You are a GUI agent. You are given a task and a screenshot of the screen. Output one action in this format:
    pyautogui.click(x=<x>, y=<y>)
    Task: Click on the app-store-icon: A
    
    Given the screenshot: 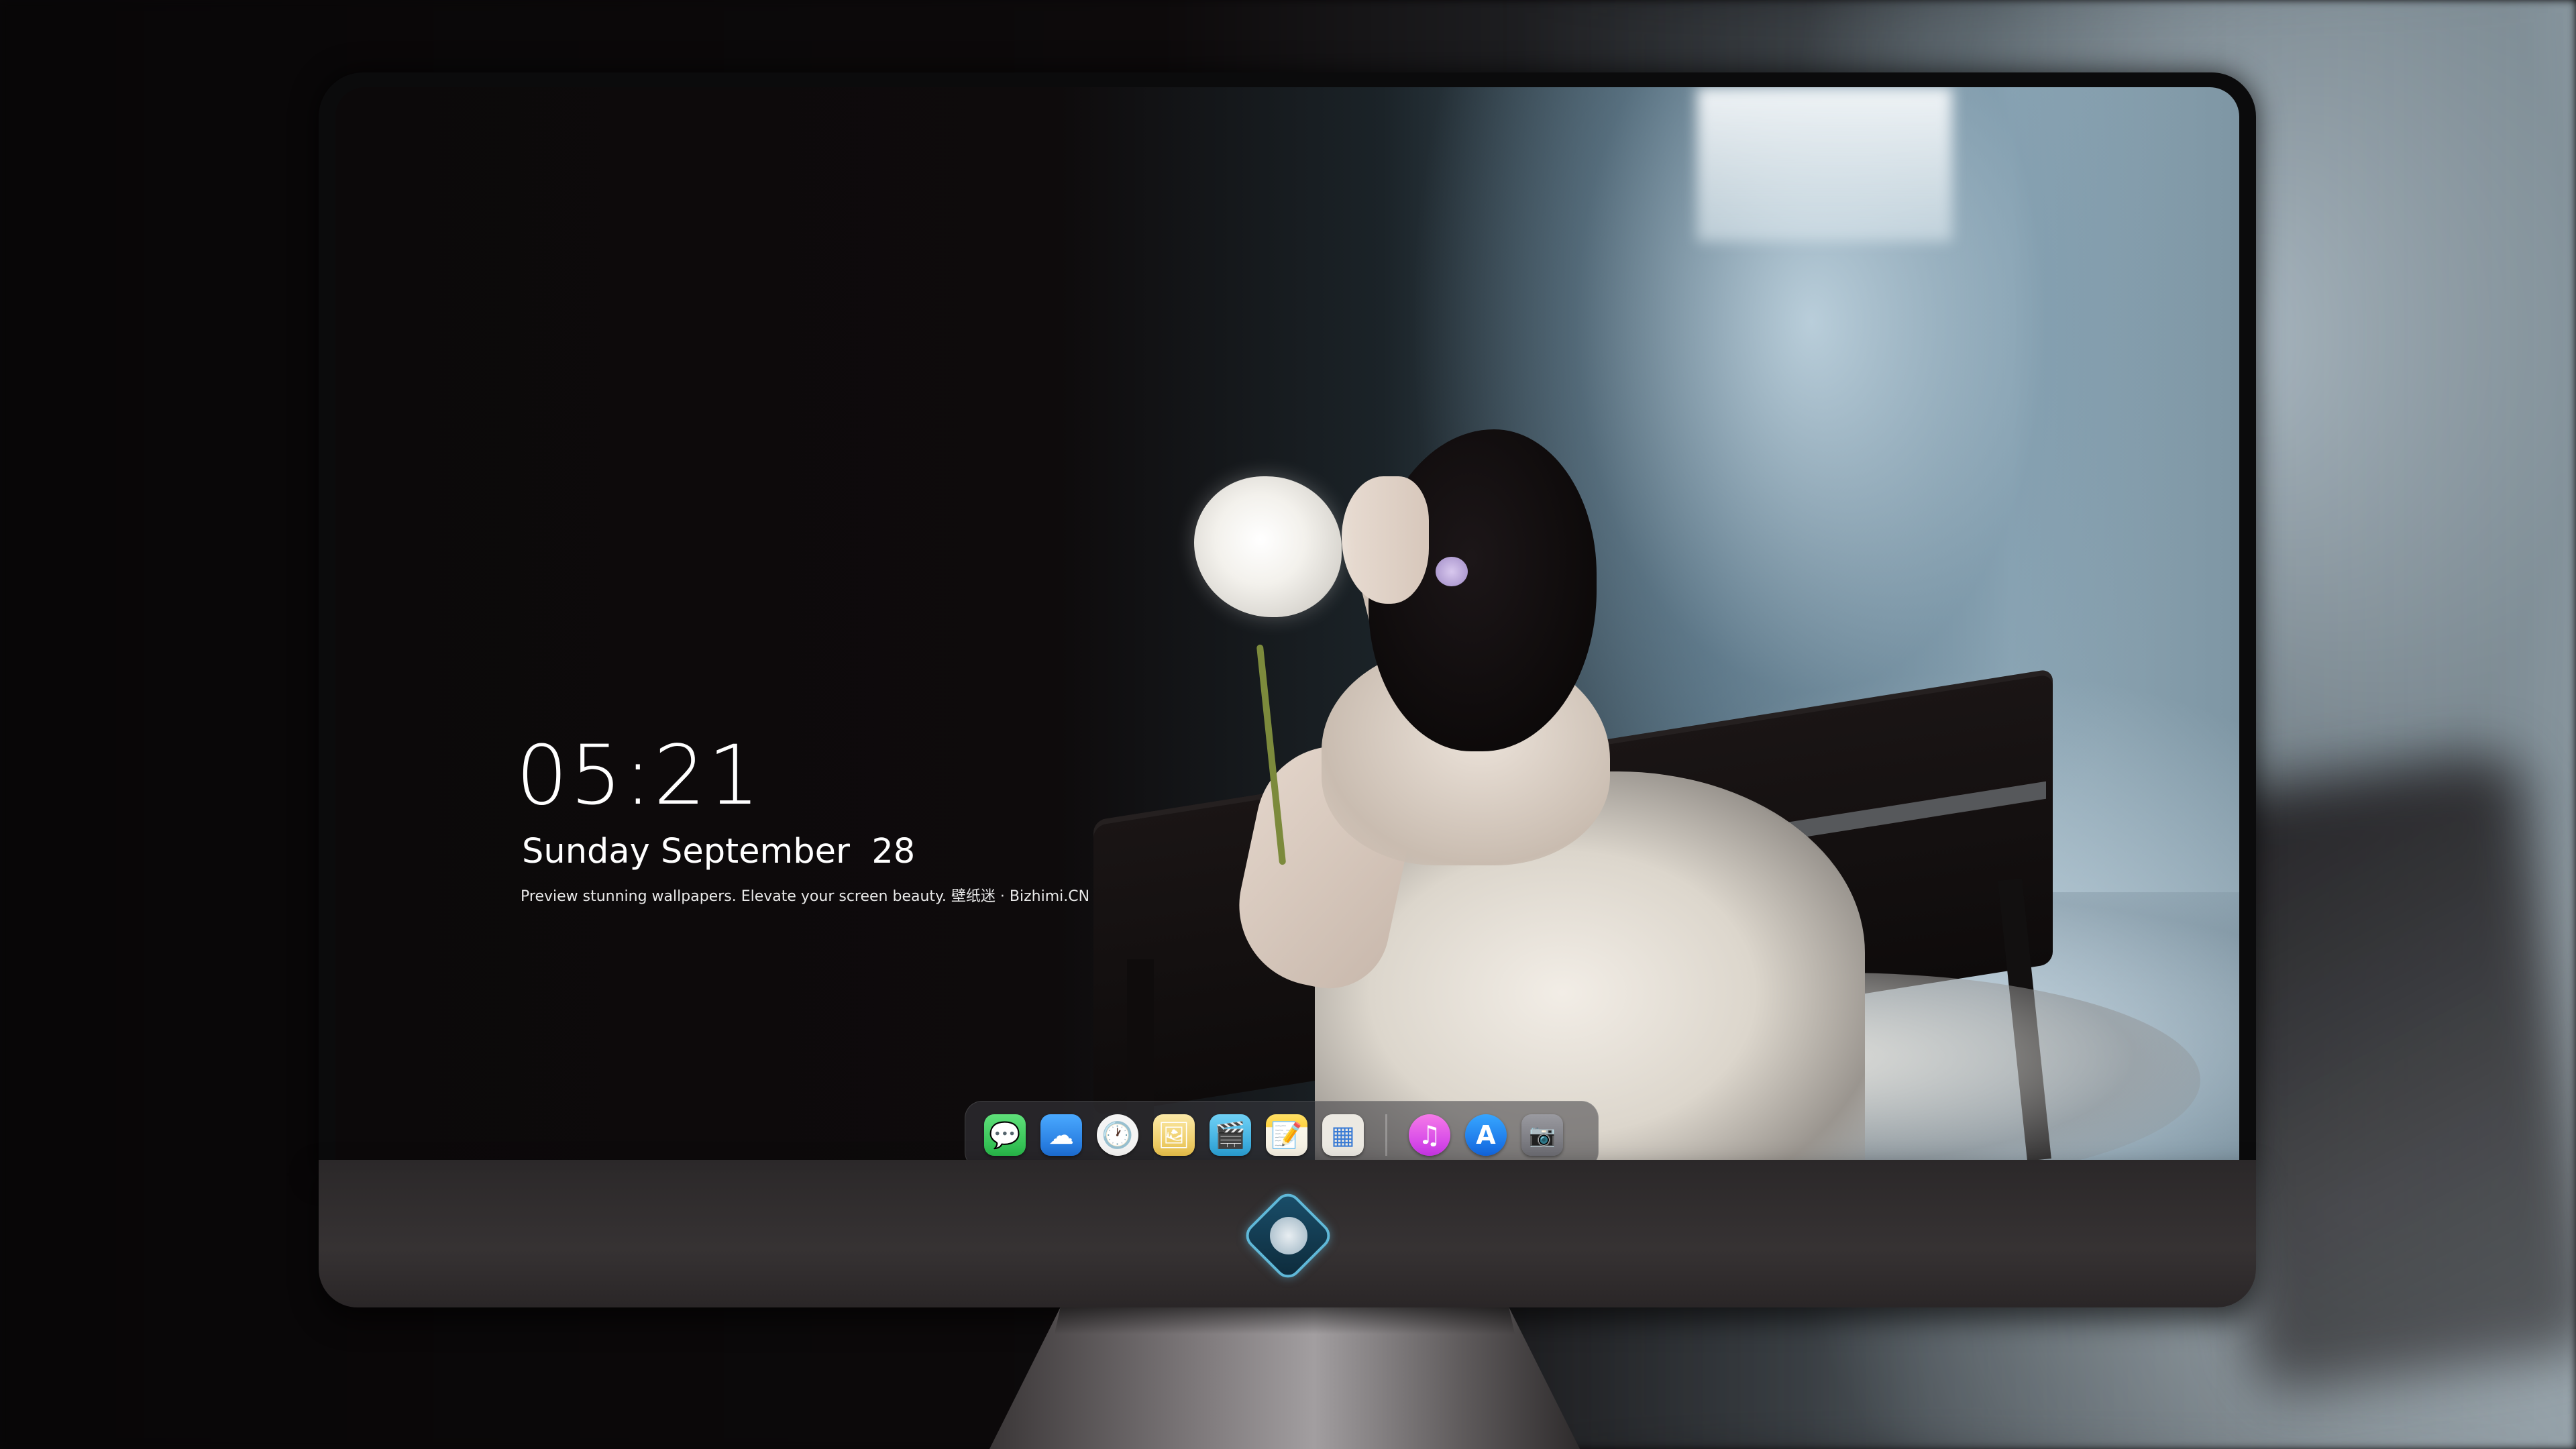 What is the action you would take?
    pyautogui.click(x=1486, y=1135)
    